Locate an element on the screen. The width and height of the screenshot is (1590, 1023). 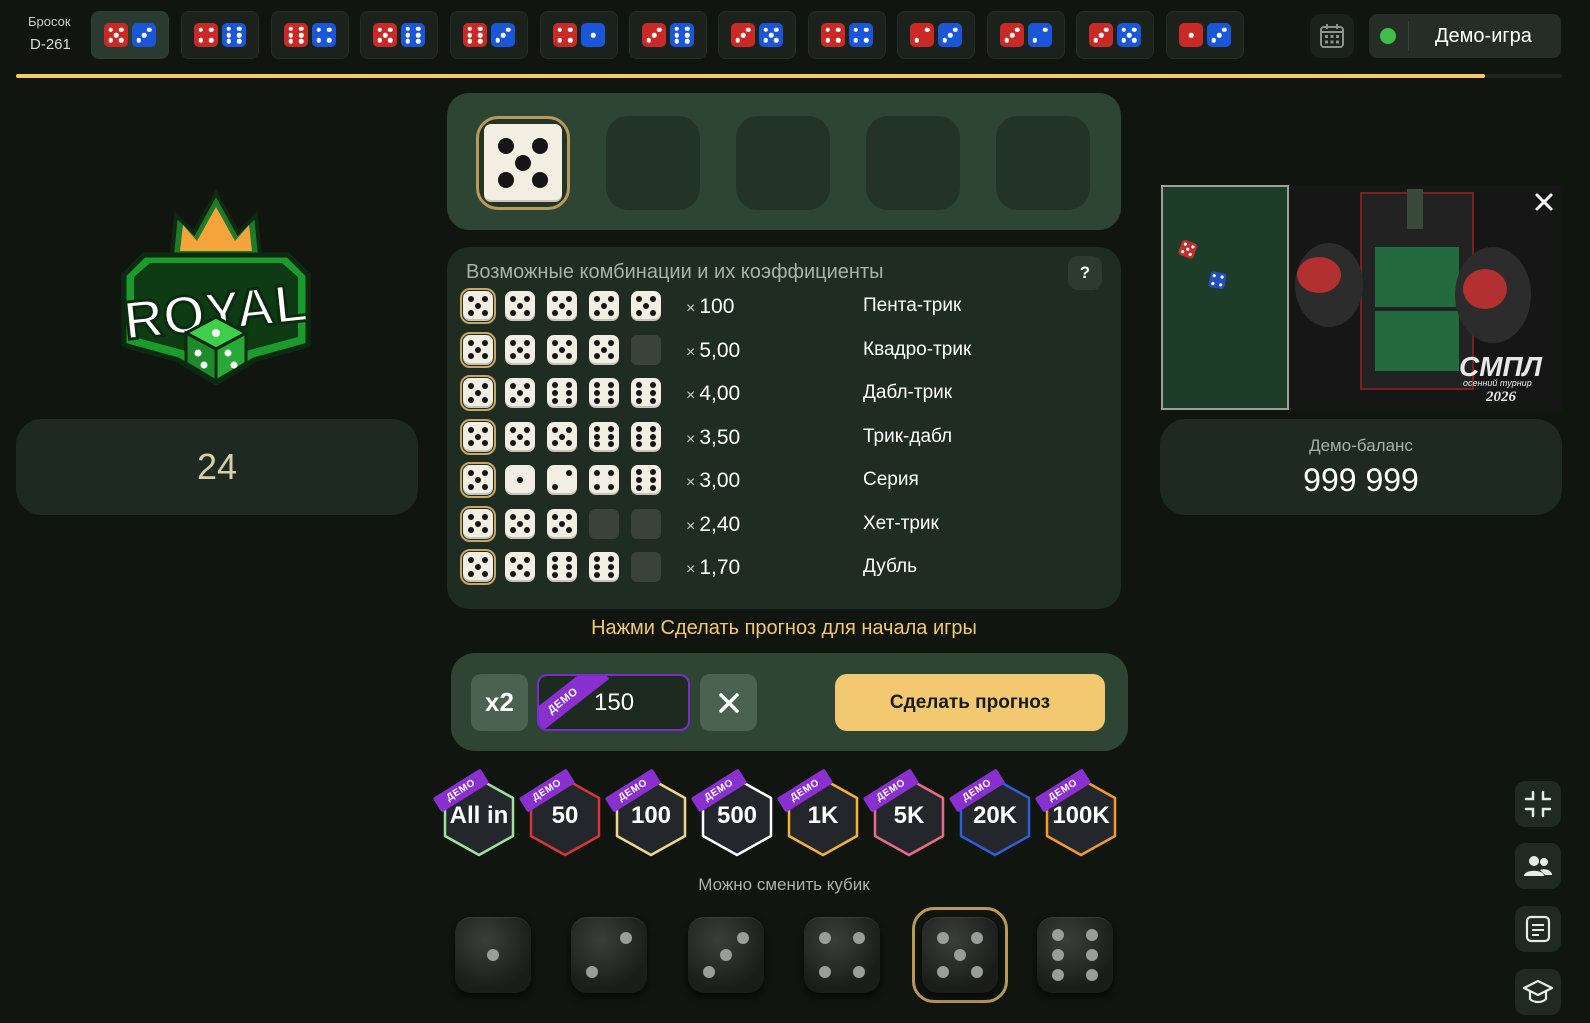
chip-value: 50 is located at coordinates (565, 815).